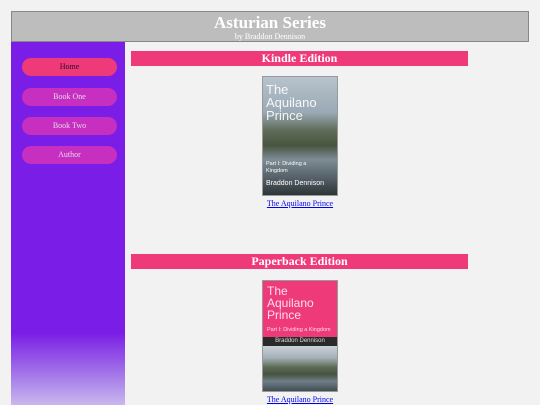 The image size is (540, 405). Describe the element at coordinates (284, 315) in the screenshot. I see `paperback-cover-title-line: Prince` at that location.